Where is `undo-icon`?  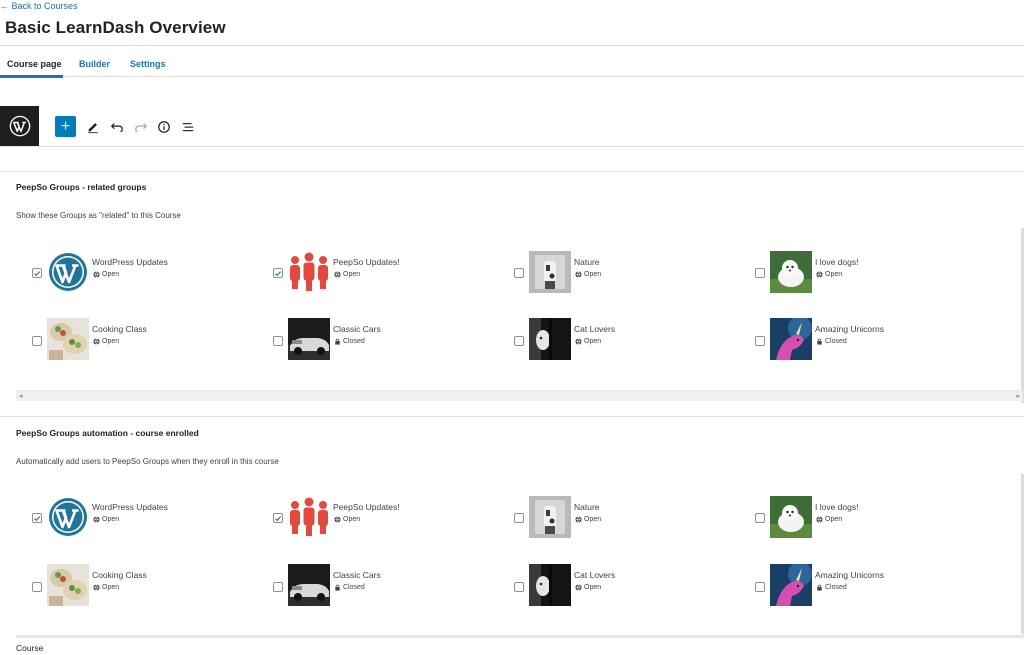 undo-icon is located at coordinates (116, 127).